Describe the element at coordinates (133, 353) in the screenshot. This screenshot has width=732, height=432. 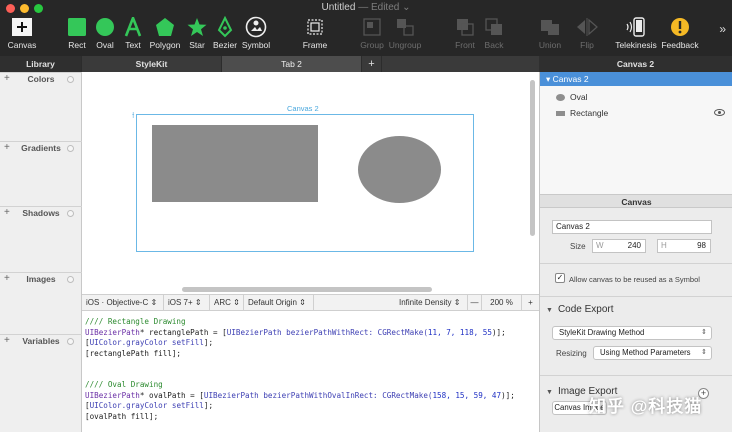
I see `code-text: [rectanglePath fill];` at that location.